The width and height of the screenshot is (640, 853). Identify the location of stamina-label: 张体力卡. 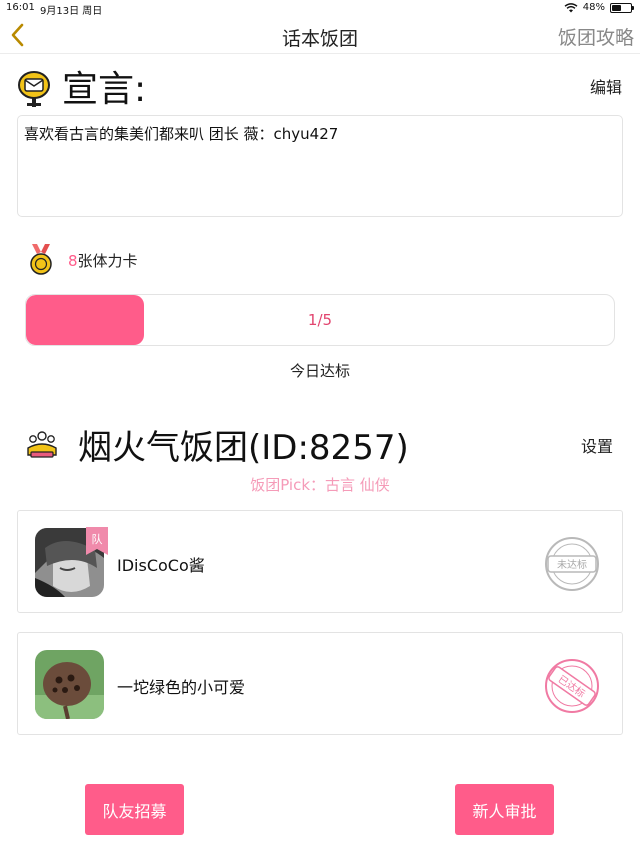
(107, 261).